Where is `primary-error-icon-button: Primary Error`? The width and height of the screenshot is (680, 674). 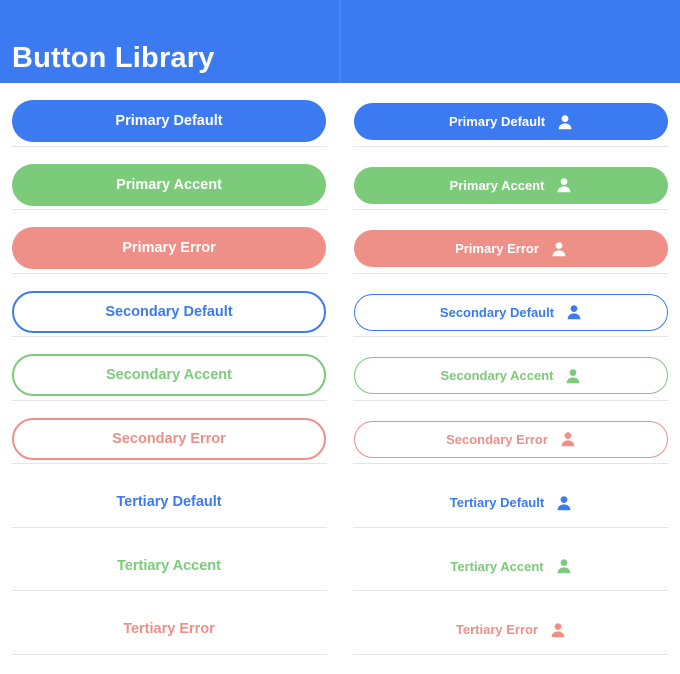 primary-error-icon-button: Primary Error is located at coordinates (511, 248).